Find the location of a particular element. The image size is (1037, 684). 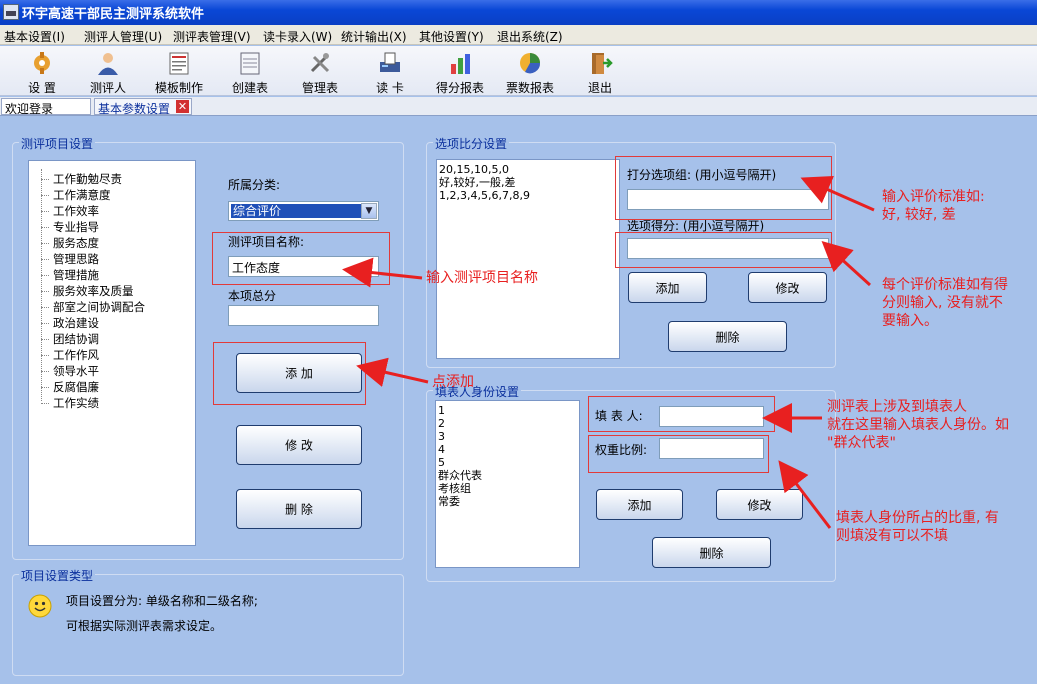

filler-list-item: 5 is located at coordinates (507, 462).